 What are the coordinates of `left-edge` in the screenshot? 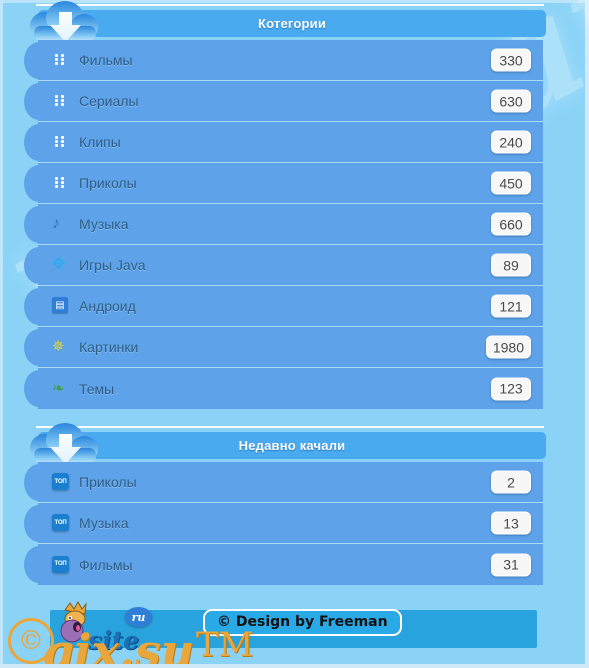 It's located at (1, 334).